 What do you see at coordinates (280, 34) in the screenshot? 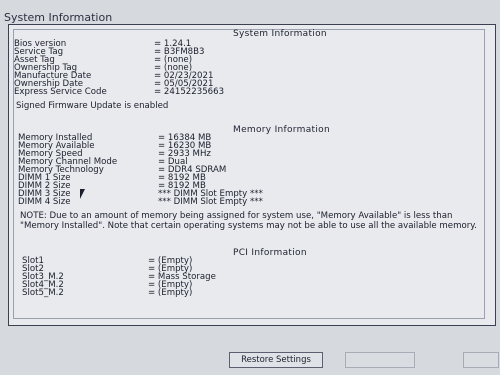
I see `system-section-title: System Information` at bounding box center [280, 34].